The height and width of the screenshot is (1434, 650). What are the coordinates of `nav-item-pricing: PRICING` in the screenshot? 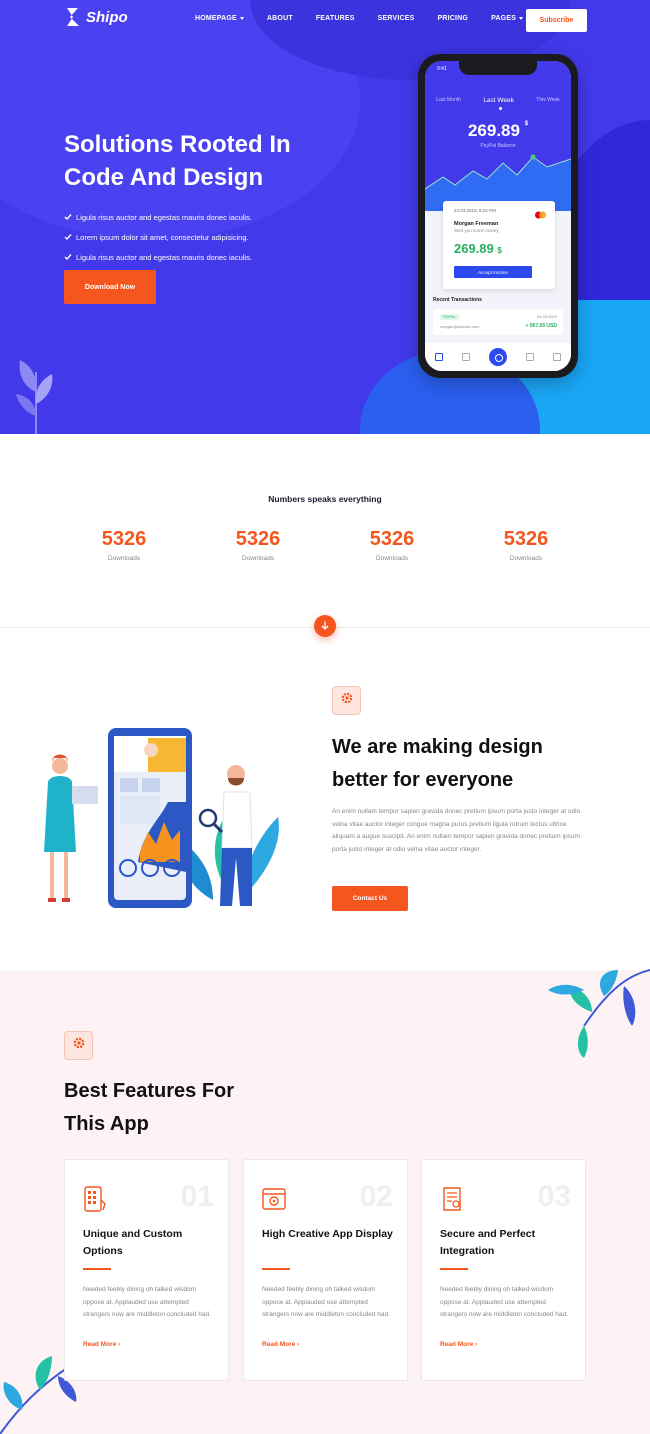 It's located at (453, 18).